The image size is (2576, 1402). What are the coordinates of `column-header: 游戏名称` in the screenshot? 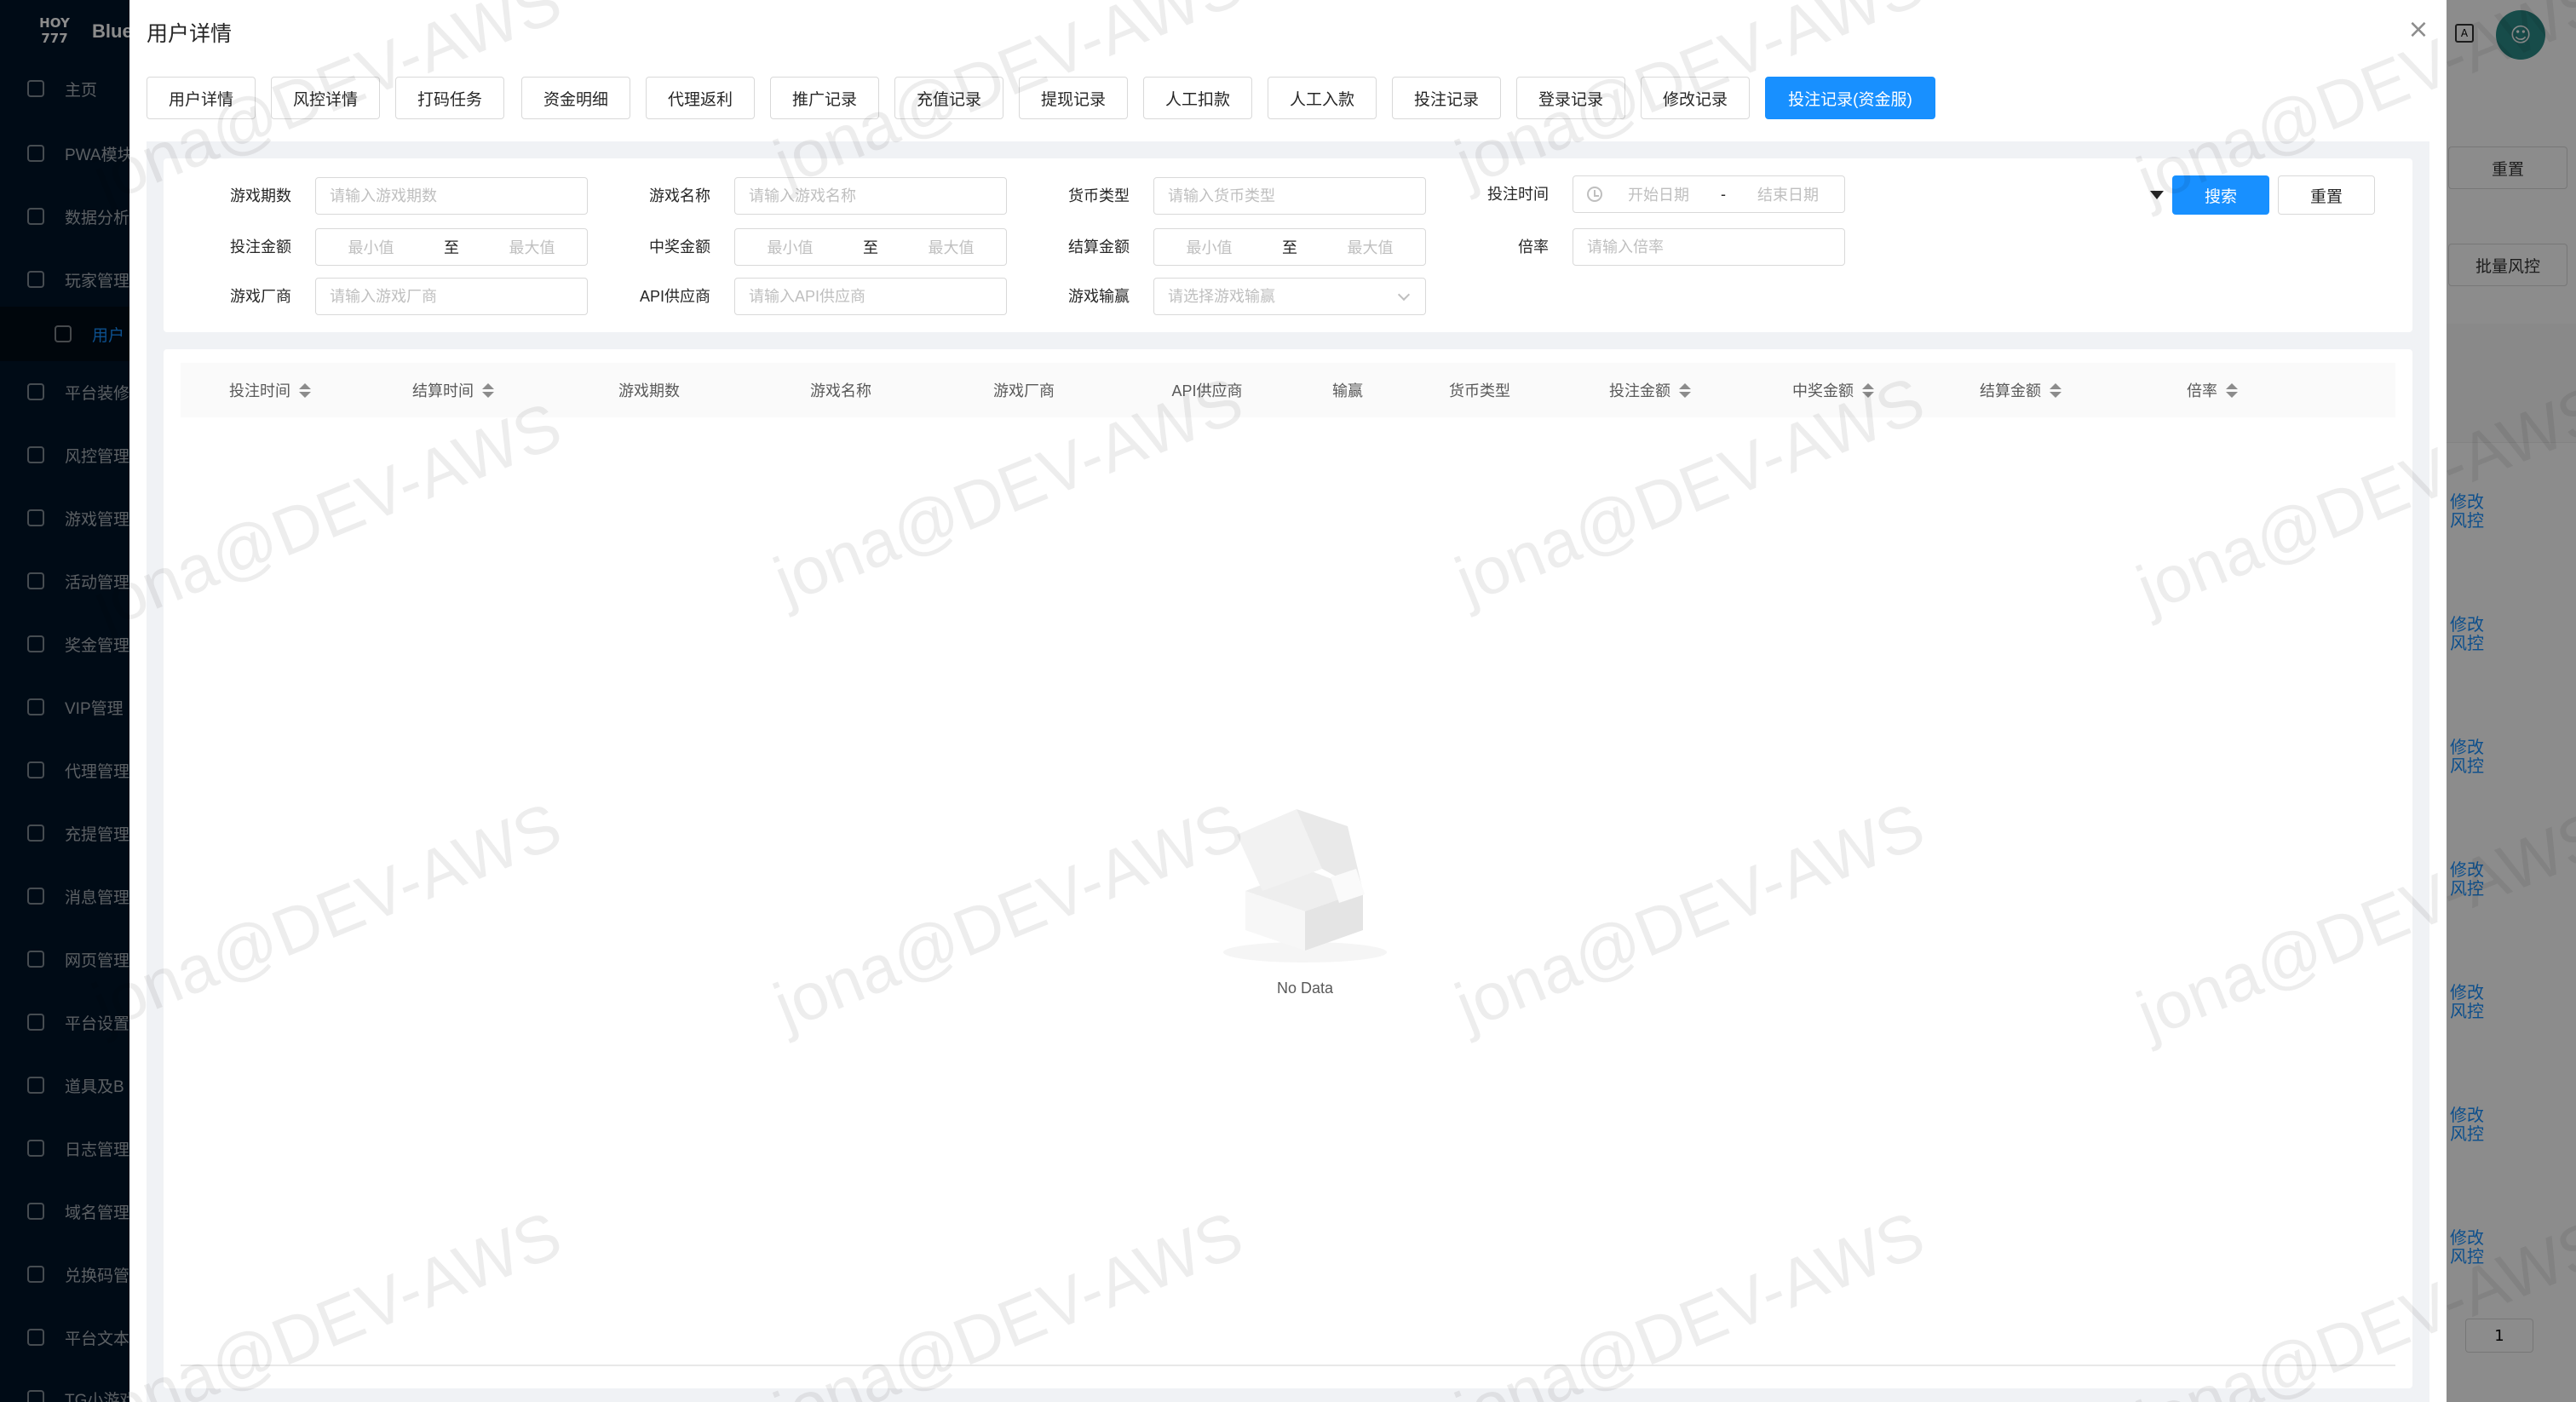 It's located at (841, 390).